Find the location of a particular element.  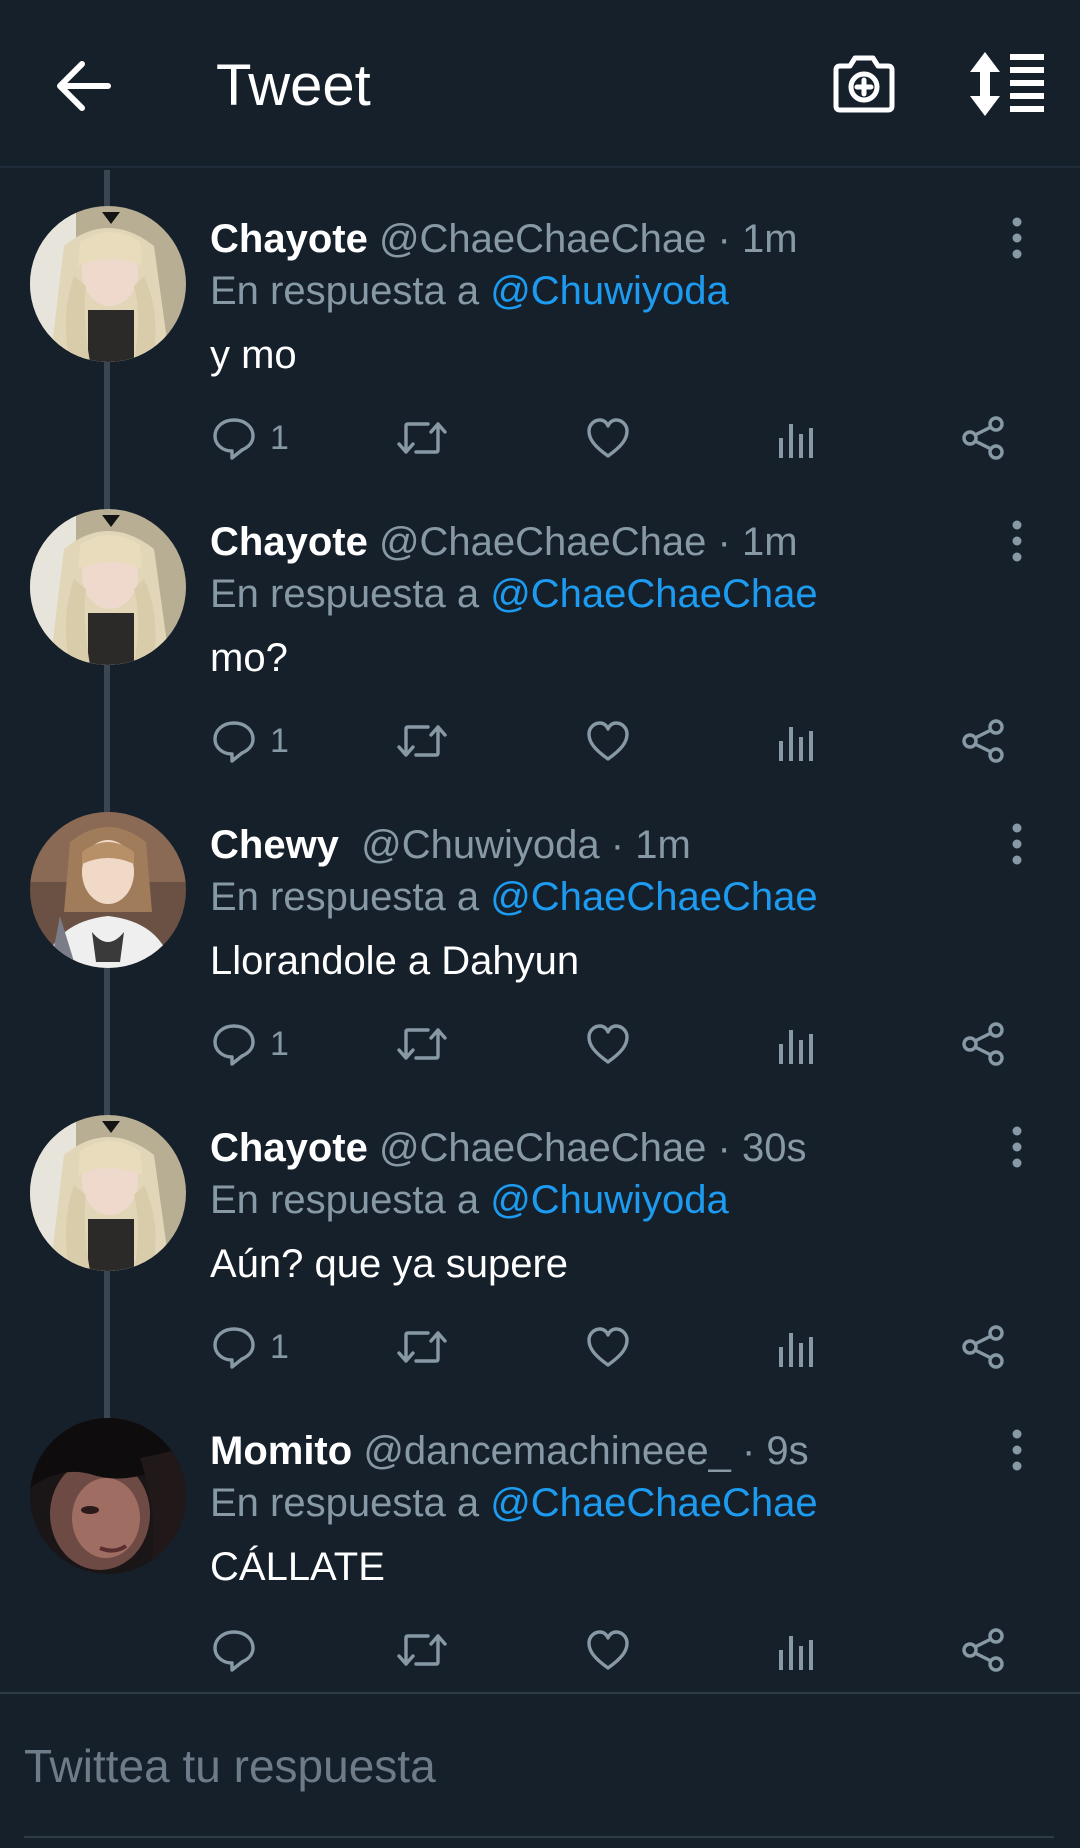

reply-button is located at coordinates (241, 1650).